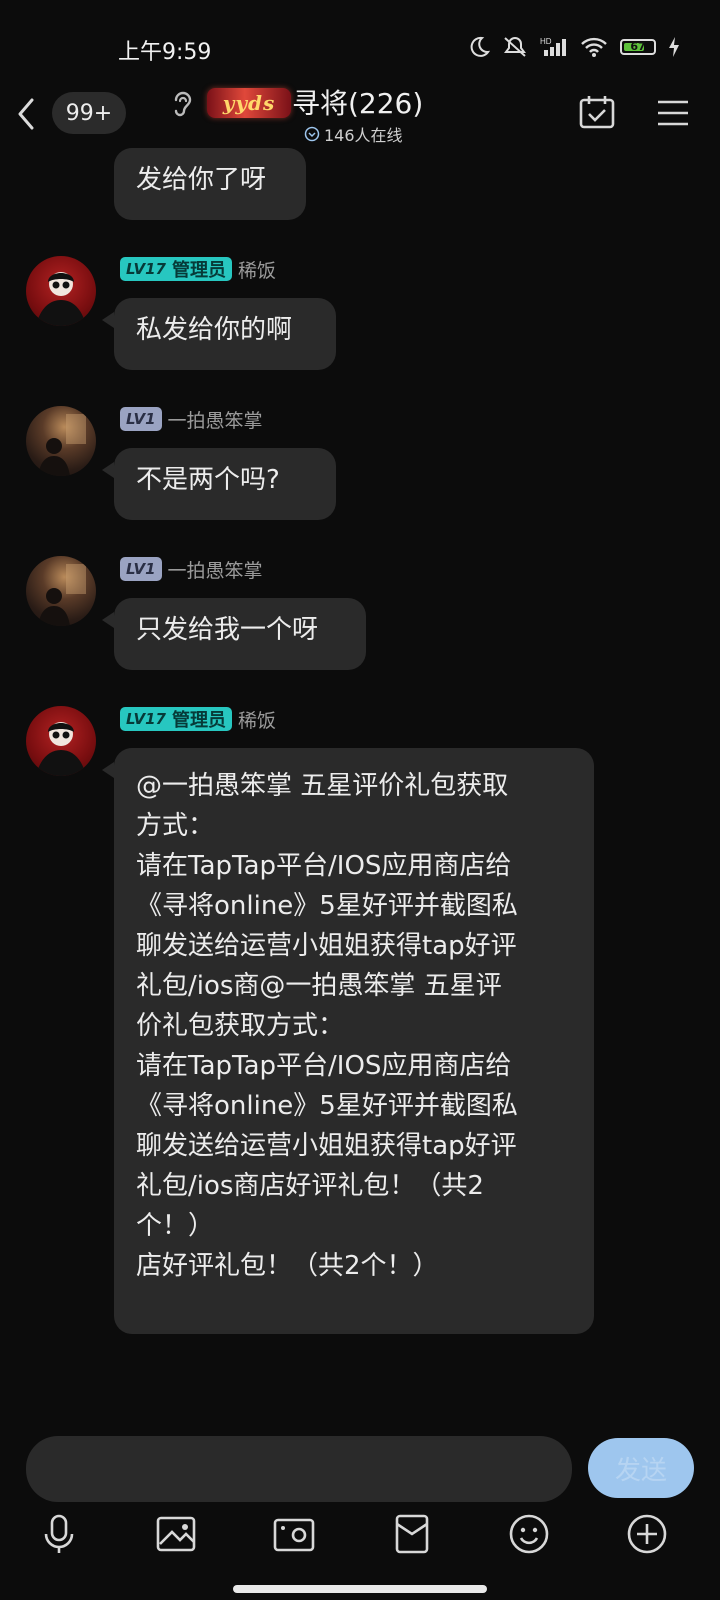 The width and height of the screenshot is (720, 1600). I want to click on status-time: 上午9:59, so click(165, 52).